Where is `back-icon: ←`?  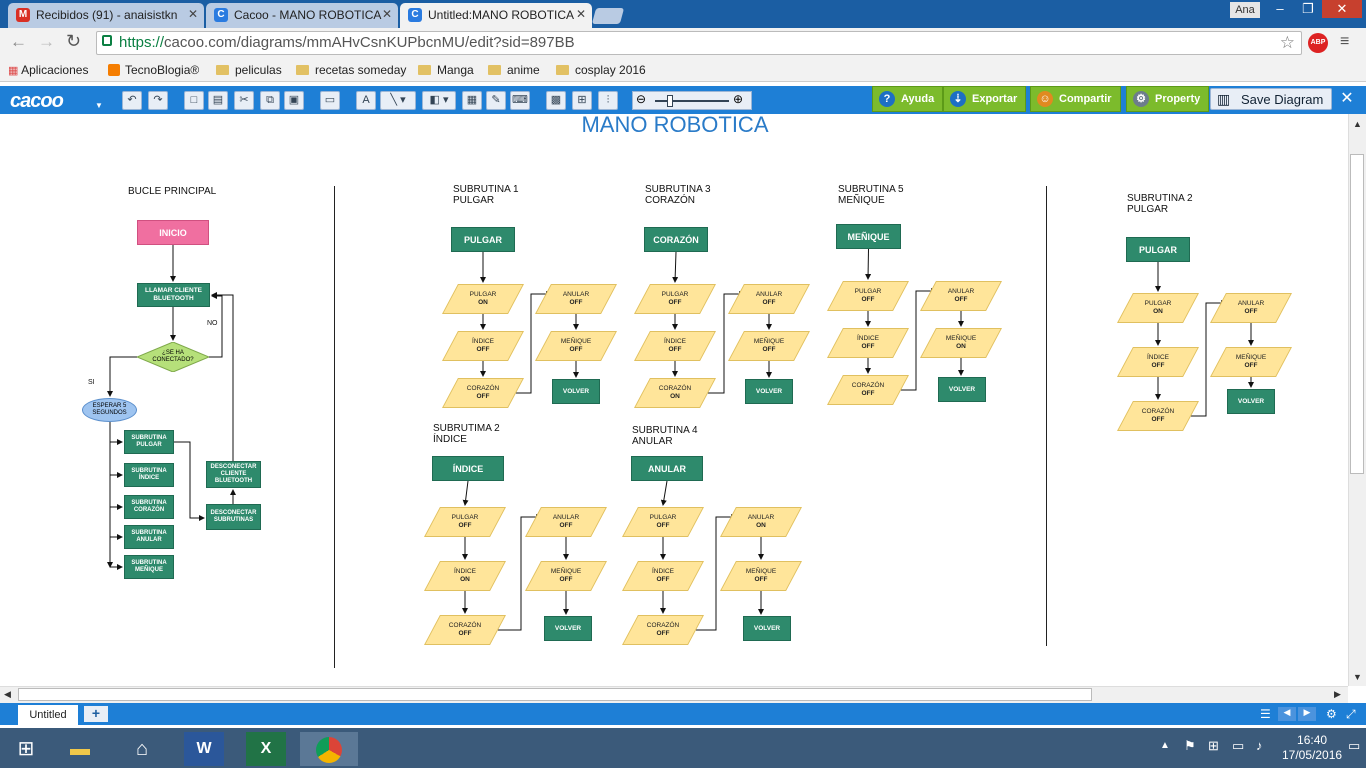 back-icon: ← is located at coordinates (18, 42).